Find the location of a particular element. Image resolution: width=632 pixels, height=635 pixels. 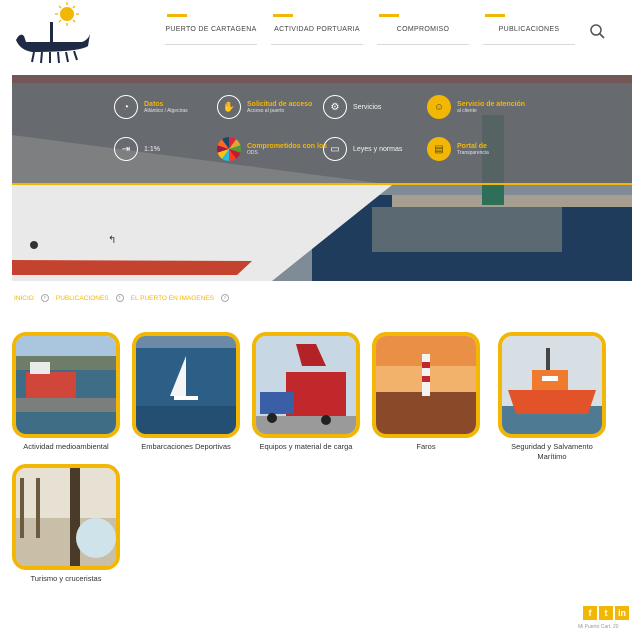

breadcrumb-home: INICIO is located at coordinates (24, 298).